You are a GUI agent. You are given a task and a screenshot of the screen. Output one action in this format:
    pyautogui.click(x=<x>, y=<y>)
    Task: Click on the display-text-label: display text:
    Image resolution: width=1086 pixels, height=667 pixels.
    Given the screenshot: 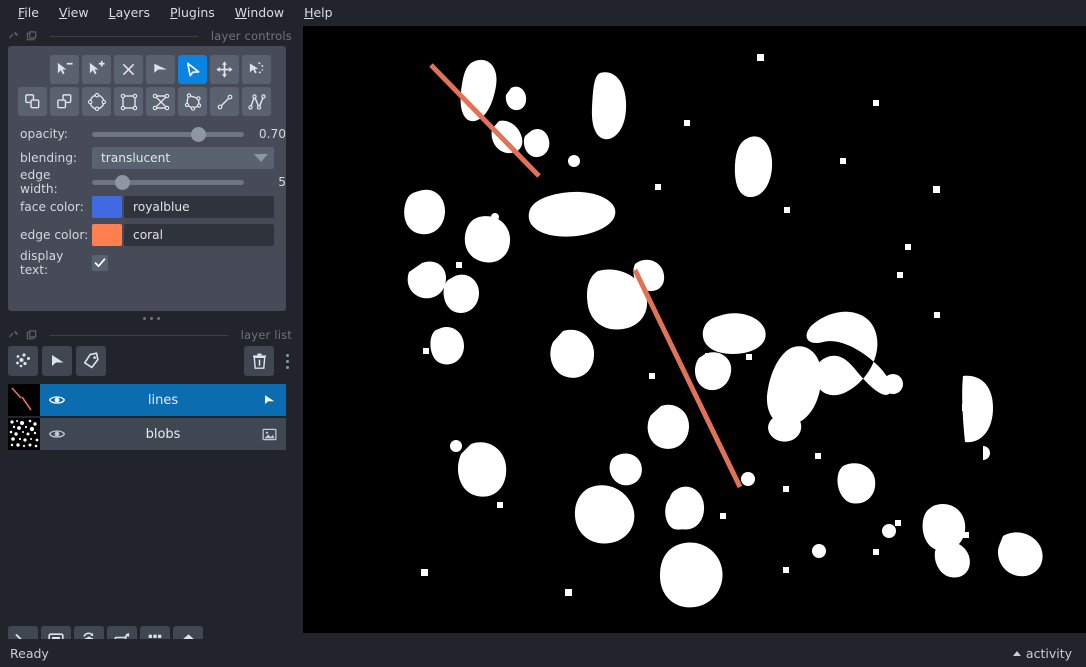 What is the action you would take?
    pyautogui.click(x=42, y=263)
    